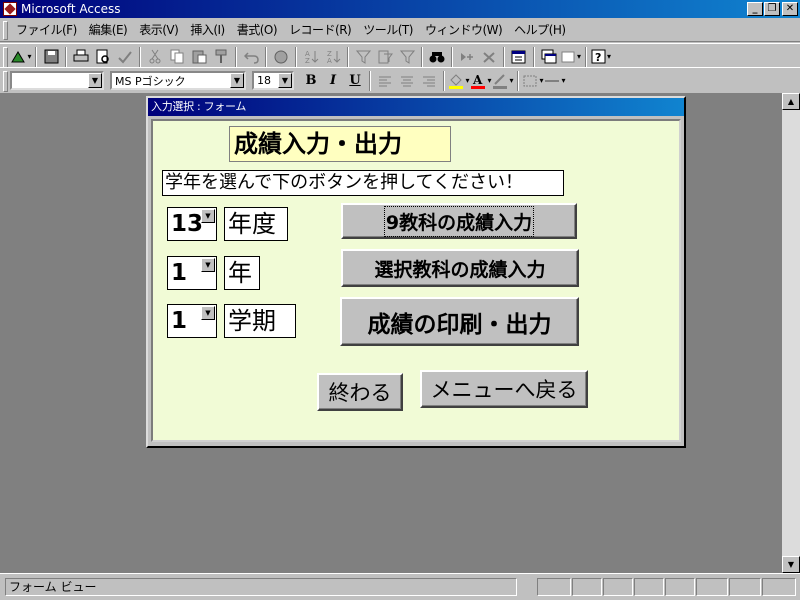 This screenshot has height=600, width=800. What do you see at coordinates (467, 57) in the screenshot?
I see `new-record-icon` at bounding box center [467, 57].